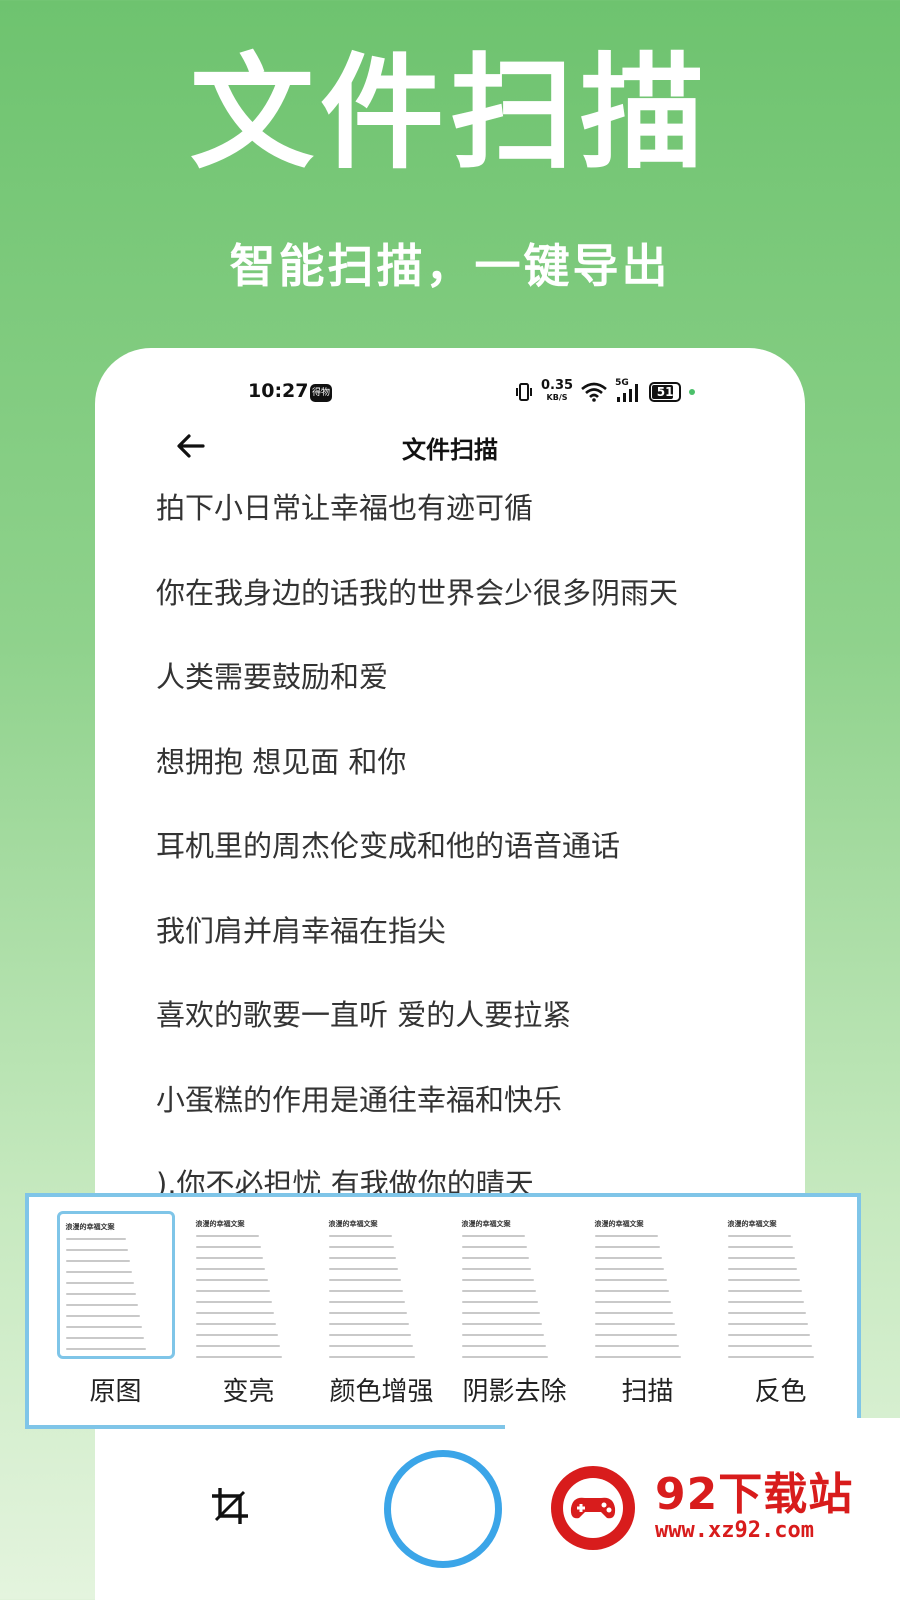 This screenshot has height=1600, width=900. I want to click on battery-icon: 51, so click(665, 392).